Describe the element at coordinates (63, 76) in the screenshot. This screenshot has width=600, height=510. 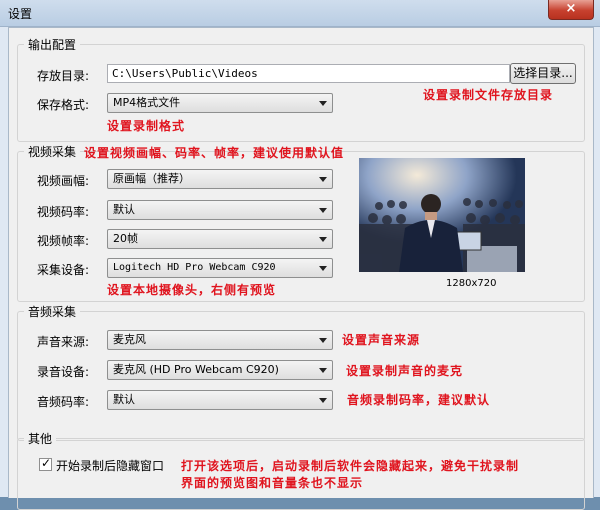
I see `dir-label: 存放目录:` at that location.